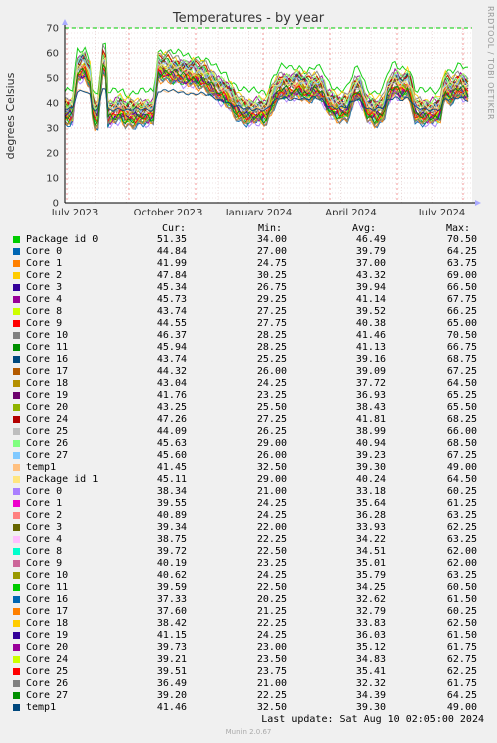 The image size is (497, 743). Describe the element at coordinates (47, 659) in the screenshot. I see `legend-name: Core 24` at that location.